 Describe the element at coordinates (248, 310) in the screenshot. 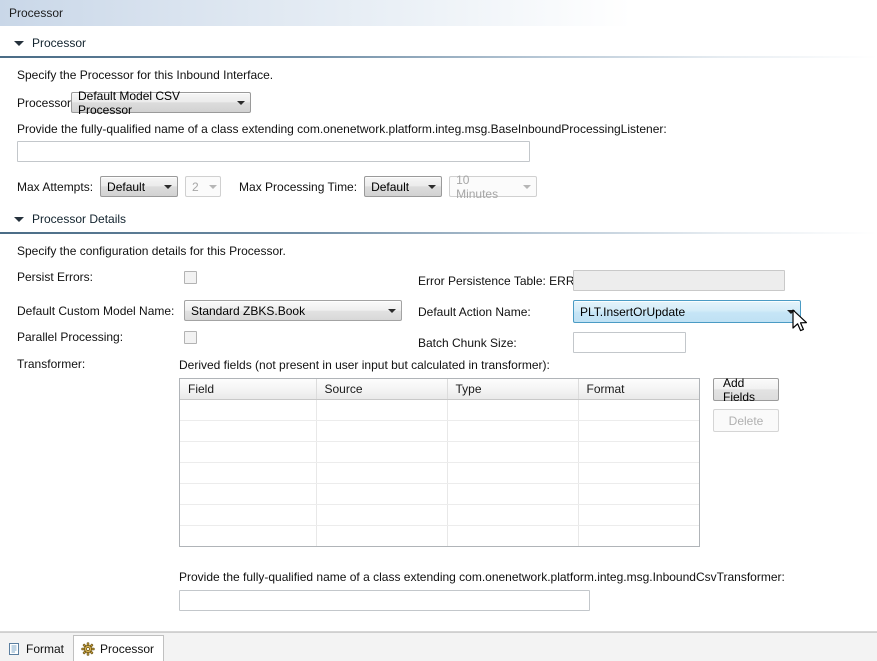

I see `default-custom-model-value: Standard ZBKS.Book` at that location.